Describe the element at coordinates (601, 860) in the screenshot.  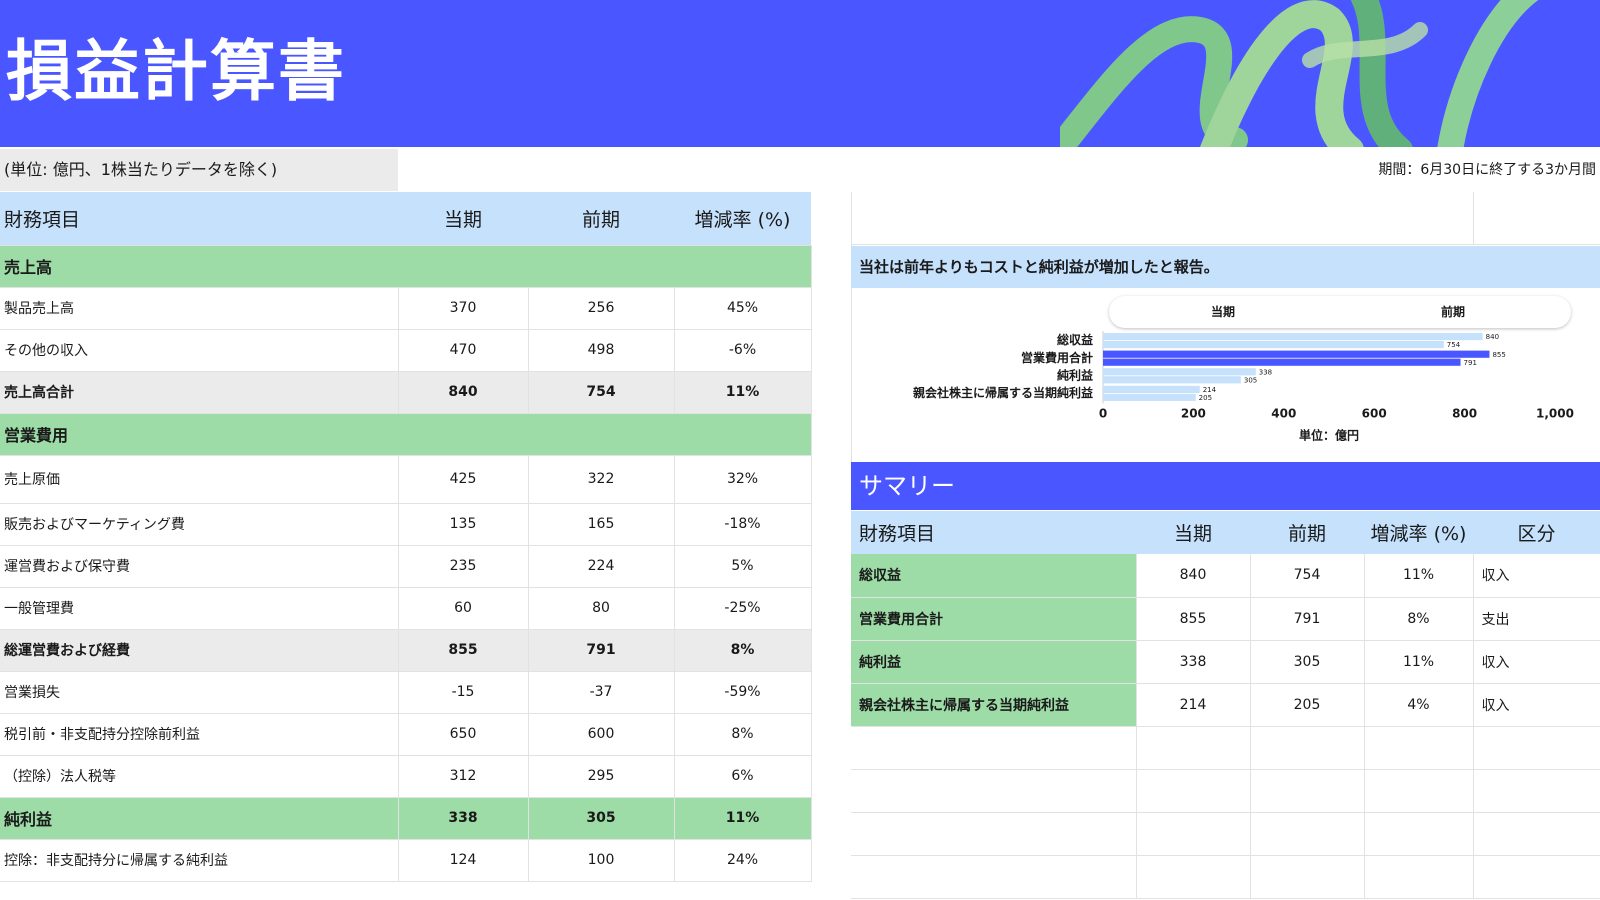
I see `previous-value: 100` at that location.